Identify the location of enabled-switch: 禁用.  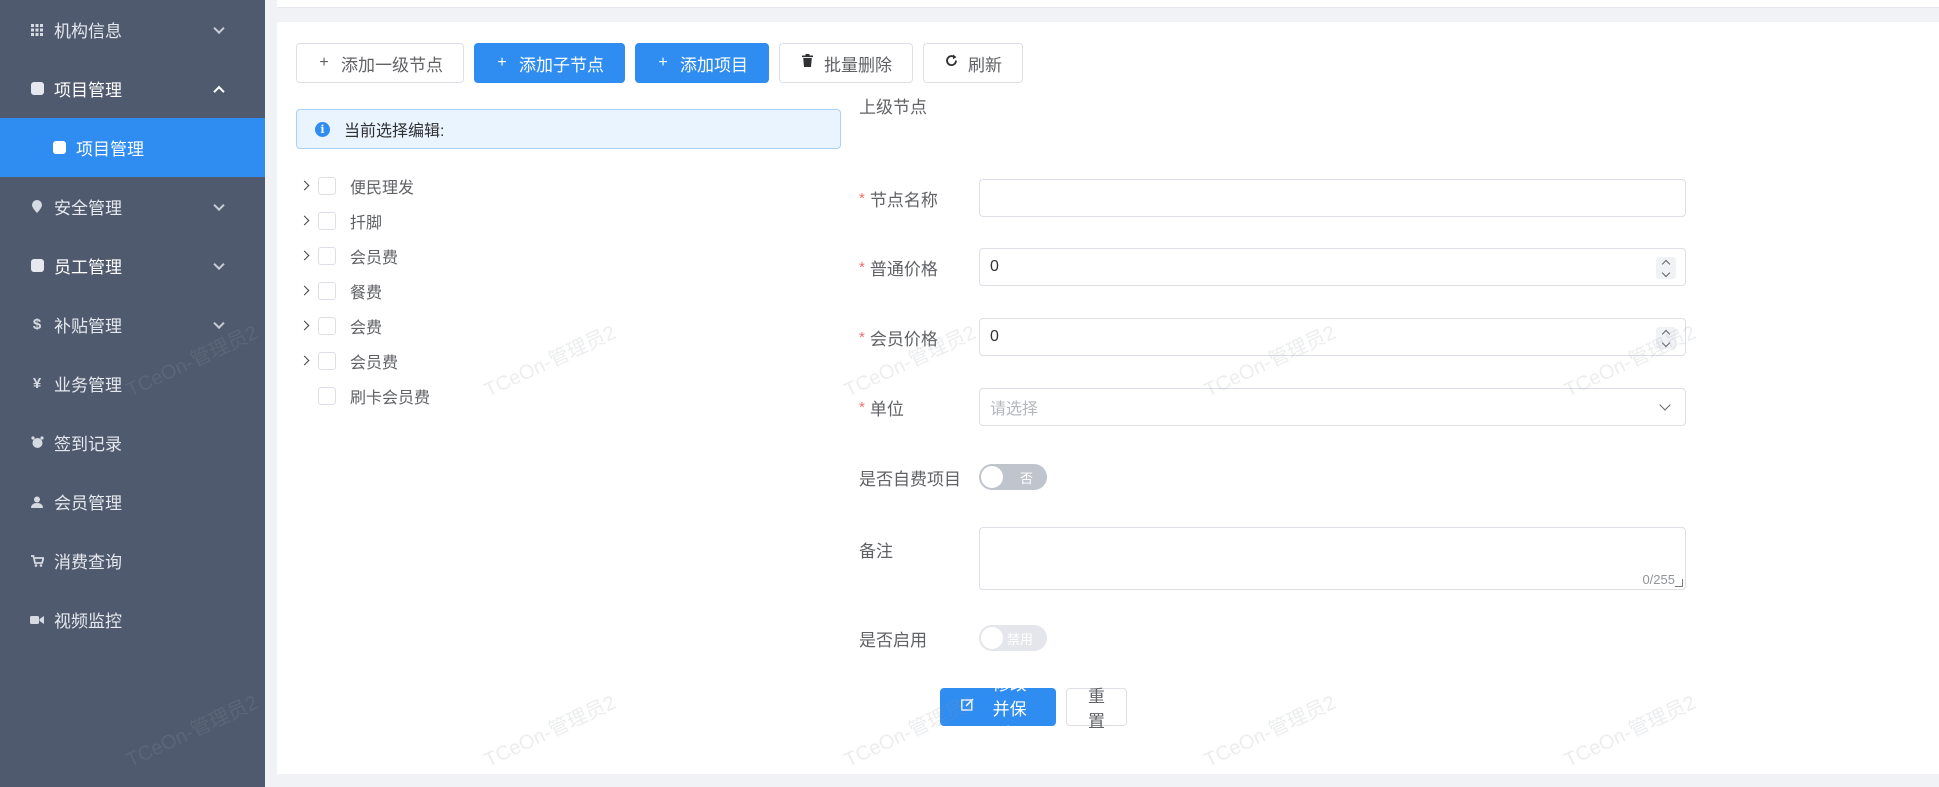
(1013, 638).